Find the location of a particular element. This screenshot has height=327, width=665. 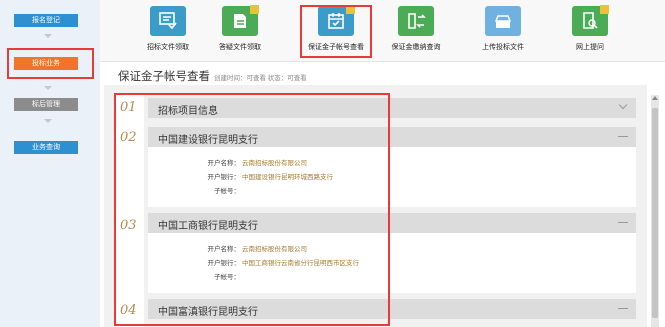

sidebar-item-post-bid: 标后管理 is located at coordinates (46, 104).